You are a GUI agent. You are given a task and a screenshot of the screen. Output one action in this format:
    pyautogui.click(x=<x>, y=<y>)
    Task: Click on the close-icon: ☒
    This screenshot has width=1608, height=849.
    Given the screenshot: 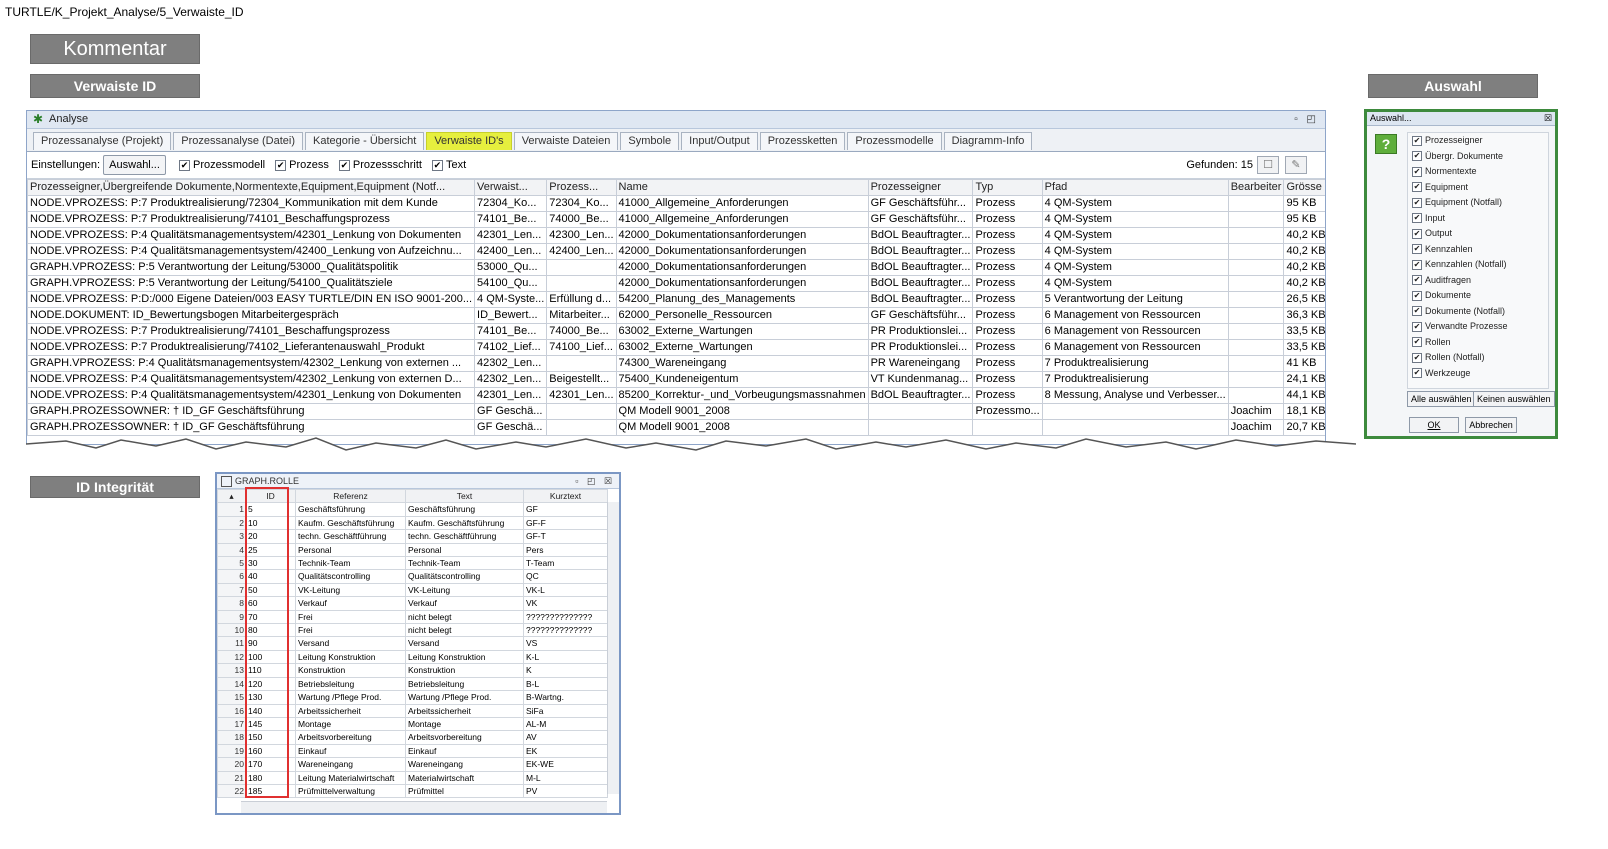 What is the action you would take?
    pyautogui.click(x=1548, y=118)
    